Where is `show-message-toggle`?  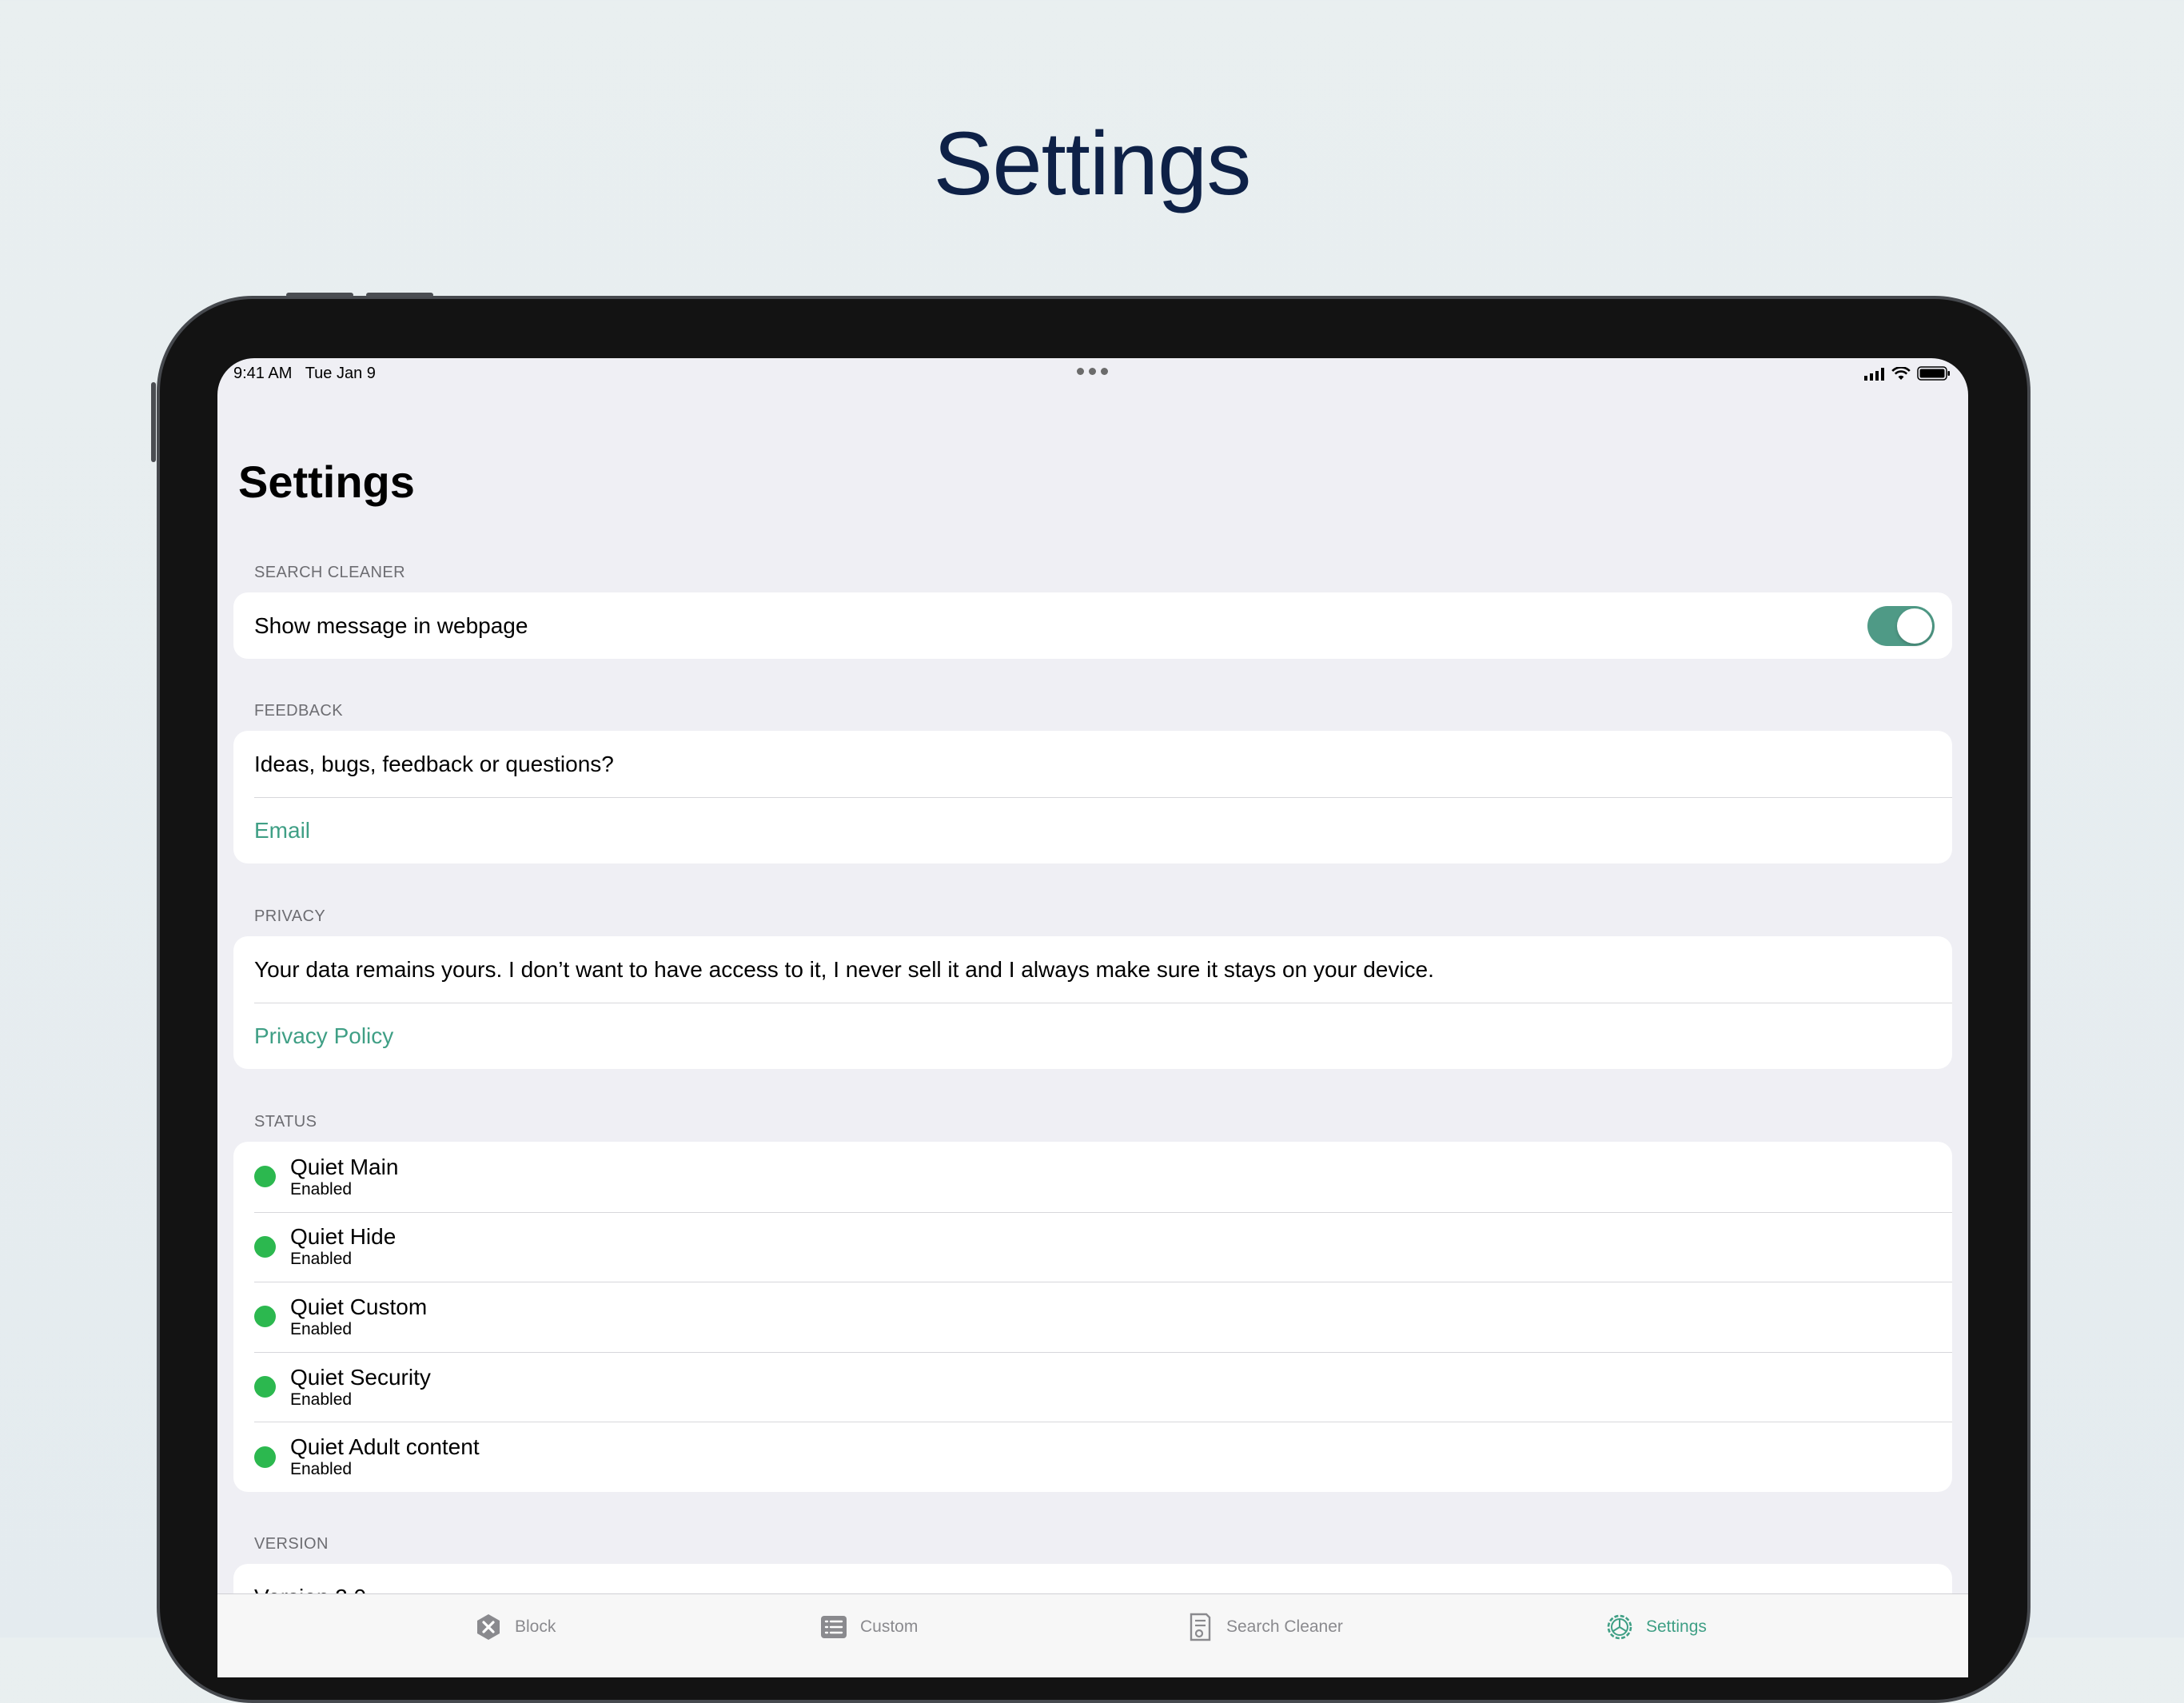 show-message-toggle is located at coordinates (1901, 626).